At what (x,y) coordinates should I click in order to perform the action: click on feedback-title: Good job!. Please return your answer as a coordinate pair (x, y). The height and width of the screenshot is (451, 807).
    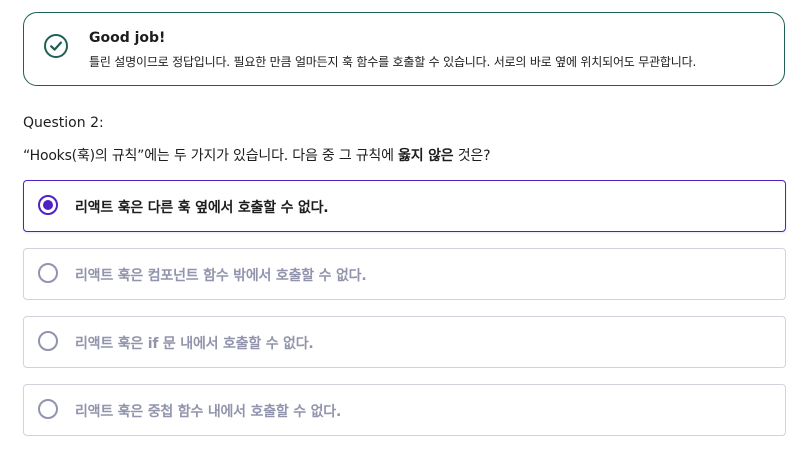
    Looking at the image, I should click on (127, 38).